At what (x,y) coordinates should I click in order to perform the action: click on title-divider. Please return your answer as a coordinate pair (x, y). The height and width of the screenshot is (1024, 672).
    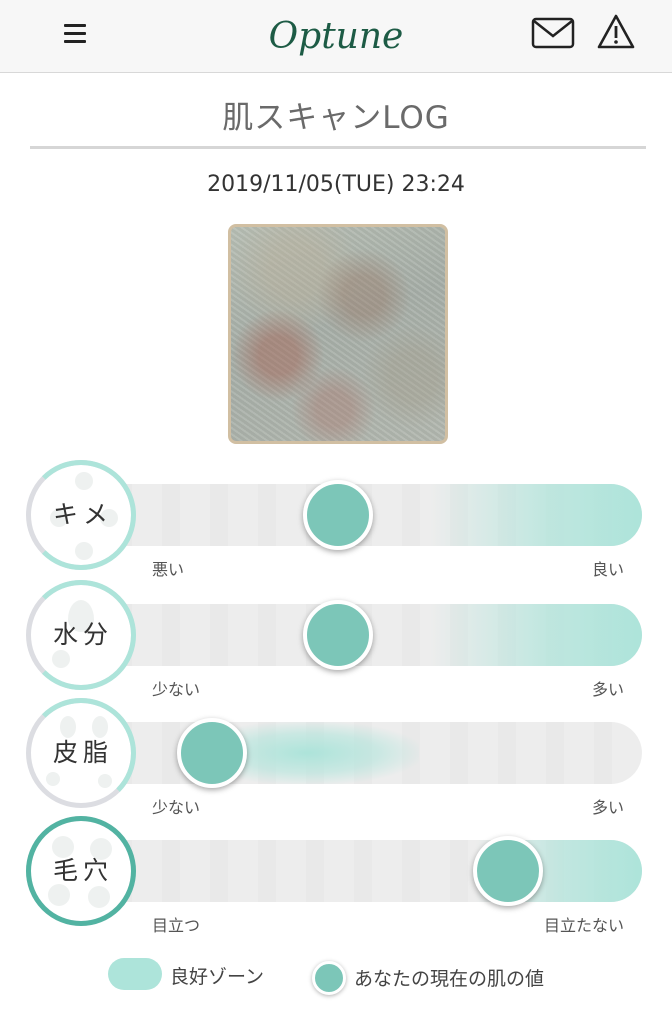
    Looking at the image, I should click on (338, 147).